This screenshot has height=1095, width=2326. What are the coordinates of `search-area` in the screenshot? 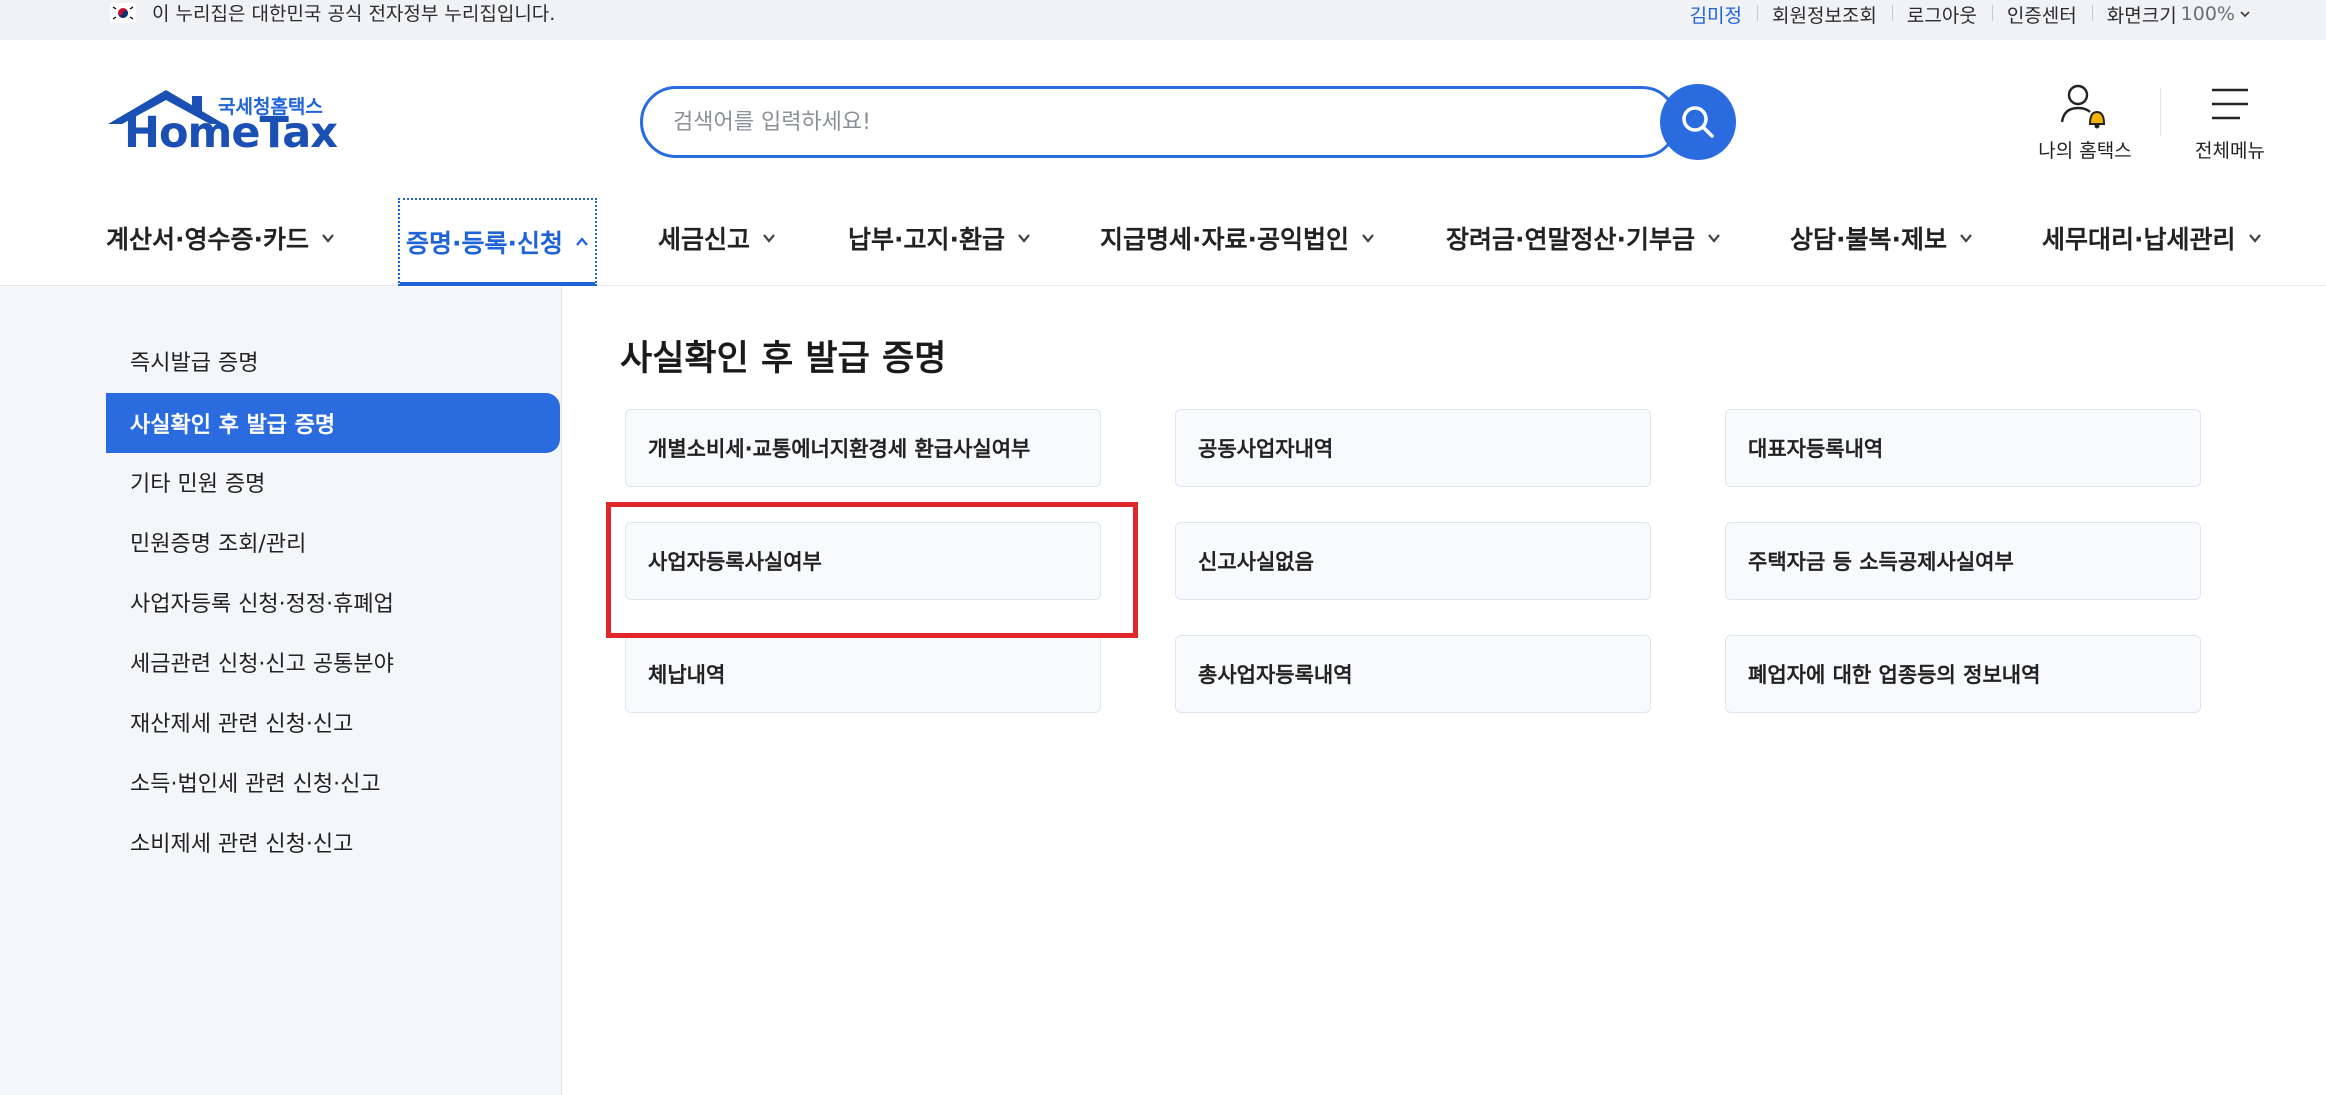 It's located at (1159, 122).